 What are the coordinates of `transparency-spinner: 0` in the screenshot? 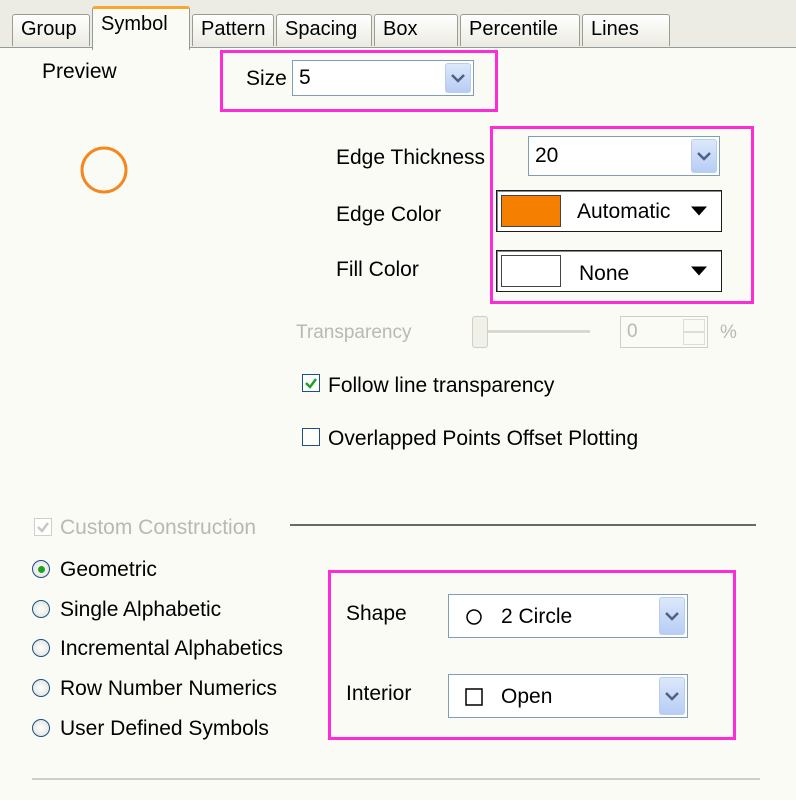 It's located at (664, 332).